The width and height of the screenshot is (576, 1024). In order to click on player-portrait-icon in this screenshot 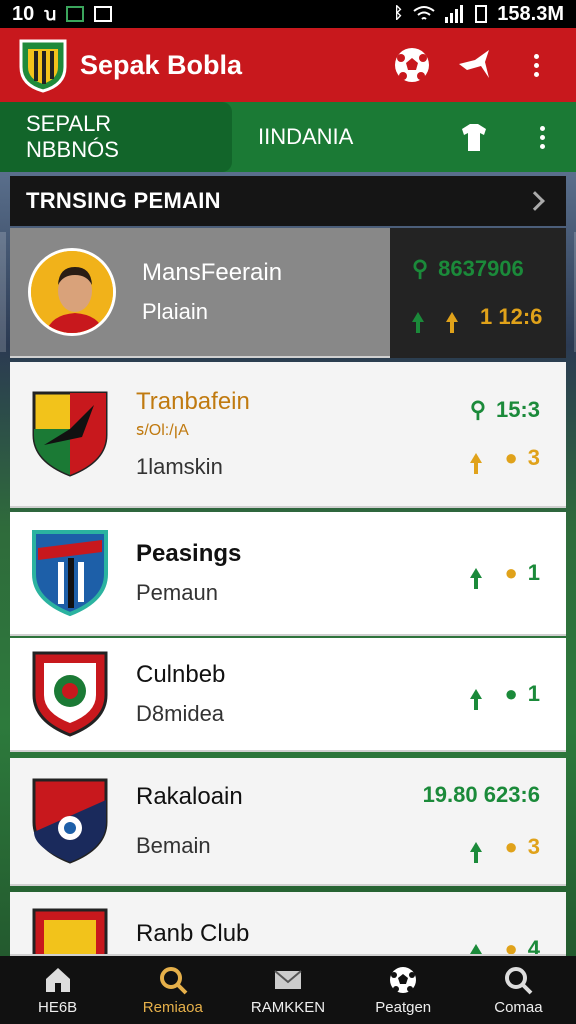, I will do `click(72, 292)`.